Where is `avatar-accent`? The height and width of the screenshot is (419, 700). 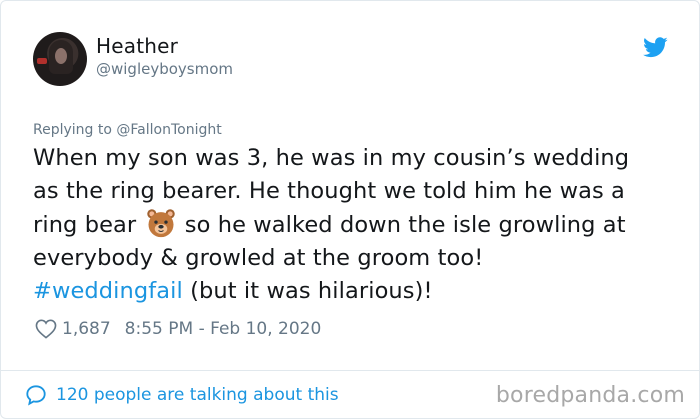
avatar-accent is located at coordinates (42, 61).